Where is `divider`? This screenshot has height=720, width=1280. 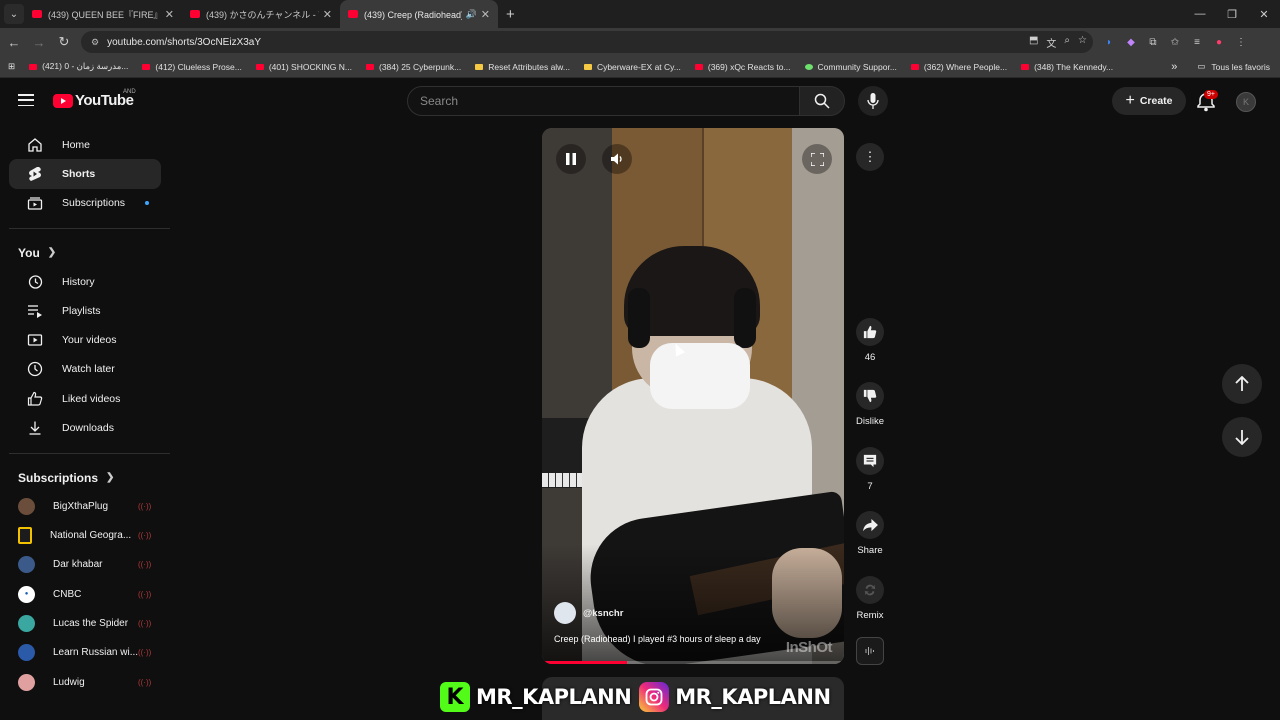 divider is located at coordinates (89, 453).